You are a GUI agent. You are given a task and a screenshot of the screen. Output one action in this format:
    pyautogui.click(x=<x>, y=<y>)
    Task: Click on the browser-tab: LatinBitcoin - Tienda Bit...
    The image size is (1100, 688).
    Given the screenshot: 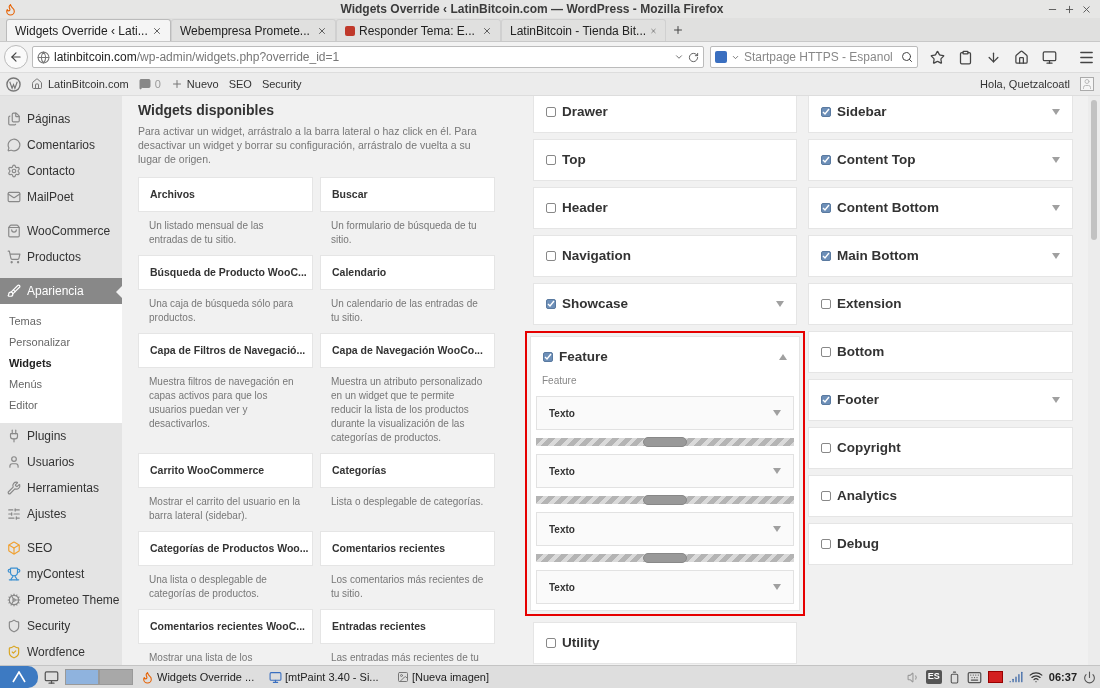 What is the action you would take?
    pyautogui.click(x=583, y=30)
    